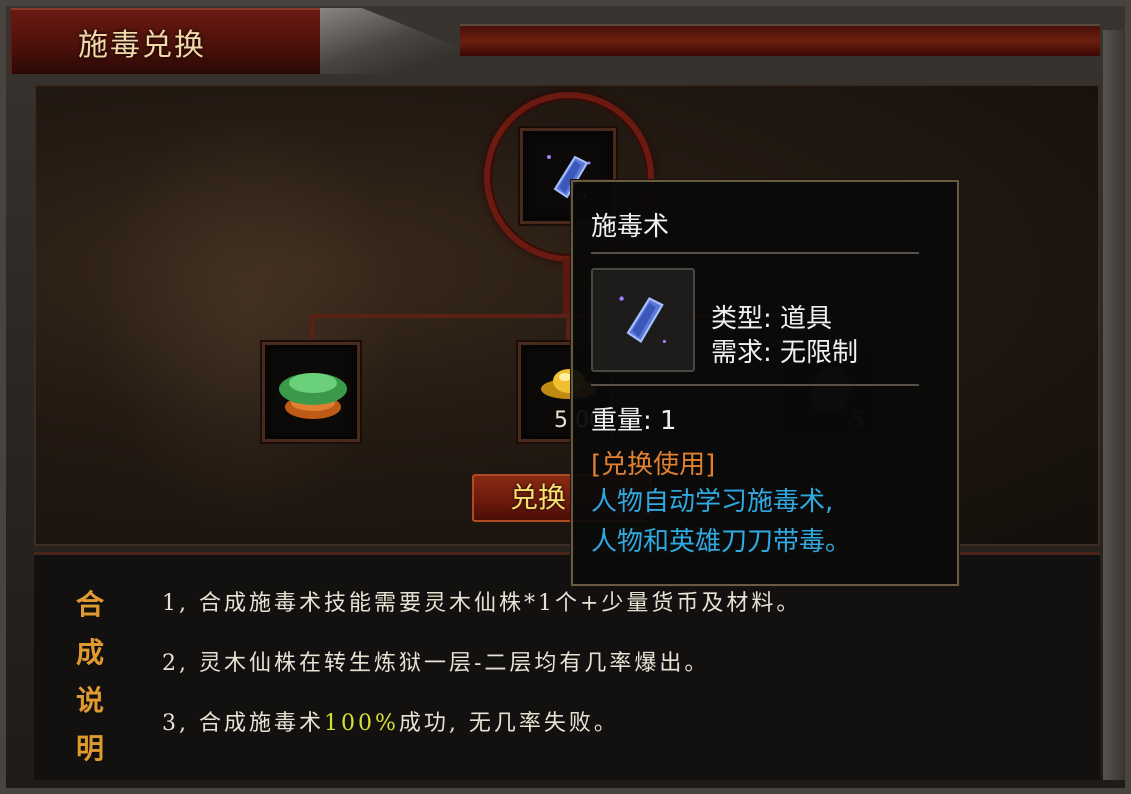 The width and height of the screenshot is (1131, 794). I want to click on top-bar, so click(780, 40).